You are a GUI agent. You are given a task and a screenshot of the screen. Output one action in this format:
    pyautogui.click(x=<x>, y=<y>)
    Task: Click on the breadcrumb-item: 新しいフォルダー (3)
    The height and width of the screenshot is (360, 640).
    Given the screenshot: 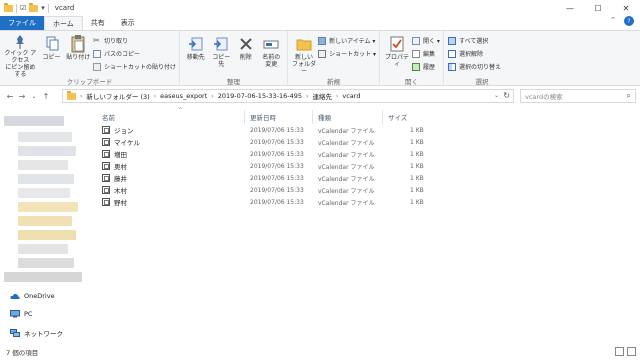 What is the action you would take?
    pyautogui.click(x=117, y=96)
    